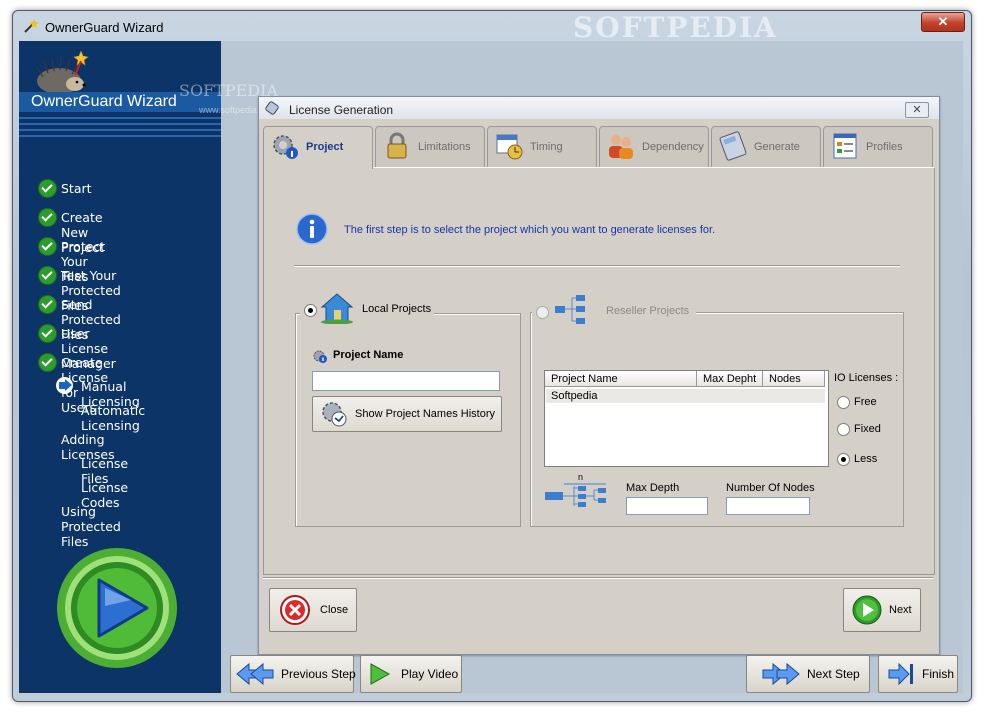 This screenshot has height=720, width=991. What do you see at coordinates (900, 674) in the screenshot?
I see `arrow-to-bar-icon` at bounding box center [900, 674].